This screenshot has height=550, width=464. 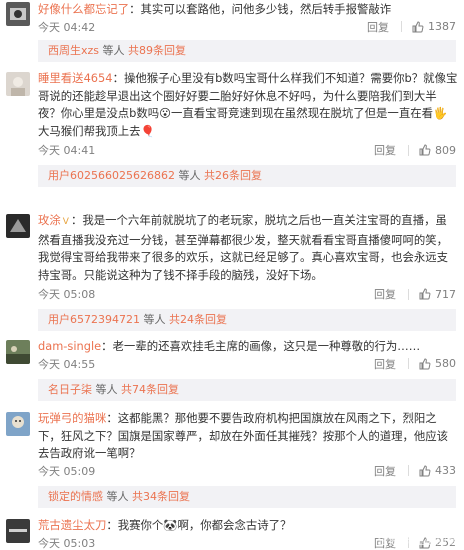 I want to click on reply-summary: 用户6572394721 等人 共24条回复, so click(x=247, y=320).